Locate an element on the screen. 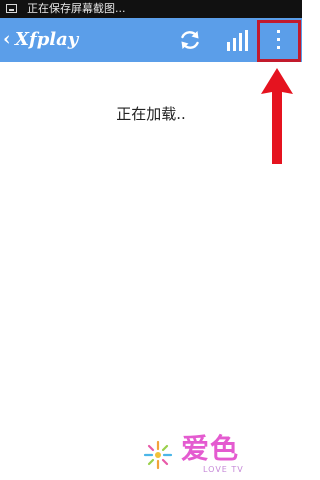  overflow-menu-button is located at coordinates (279, 41).